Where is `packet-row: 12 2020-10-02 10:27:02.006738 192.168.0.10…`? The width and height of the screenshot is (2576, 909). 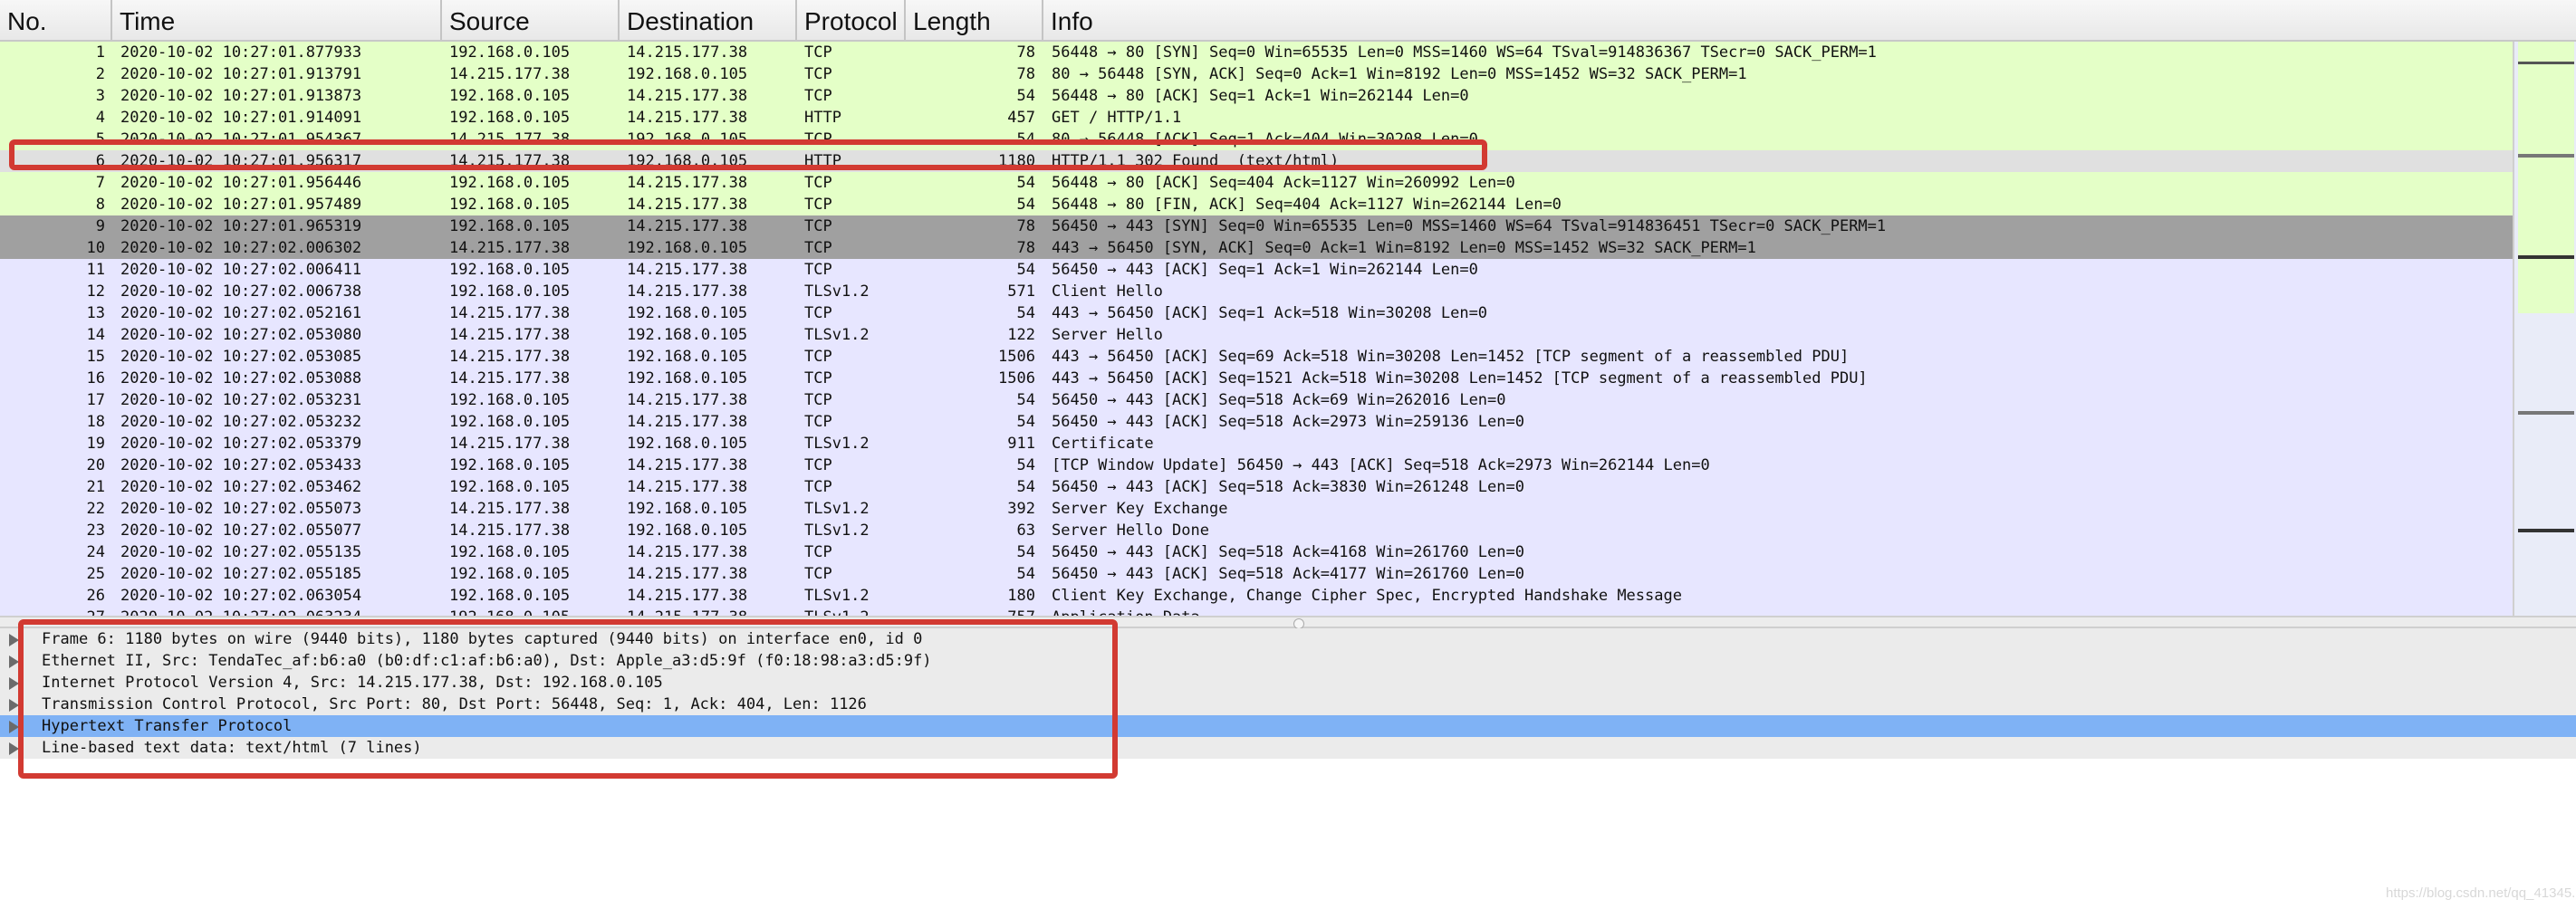
packet-row: 12 2020-10-02 10:27:02.006738 192.168.0.10… is located at coordinates (1256, 291).